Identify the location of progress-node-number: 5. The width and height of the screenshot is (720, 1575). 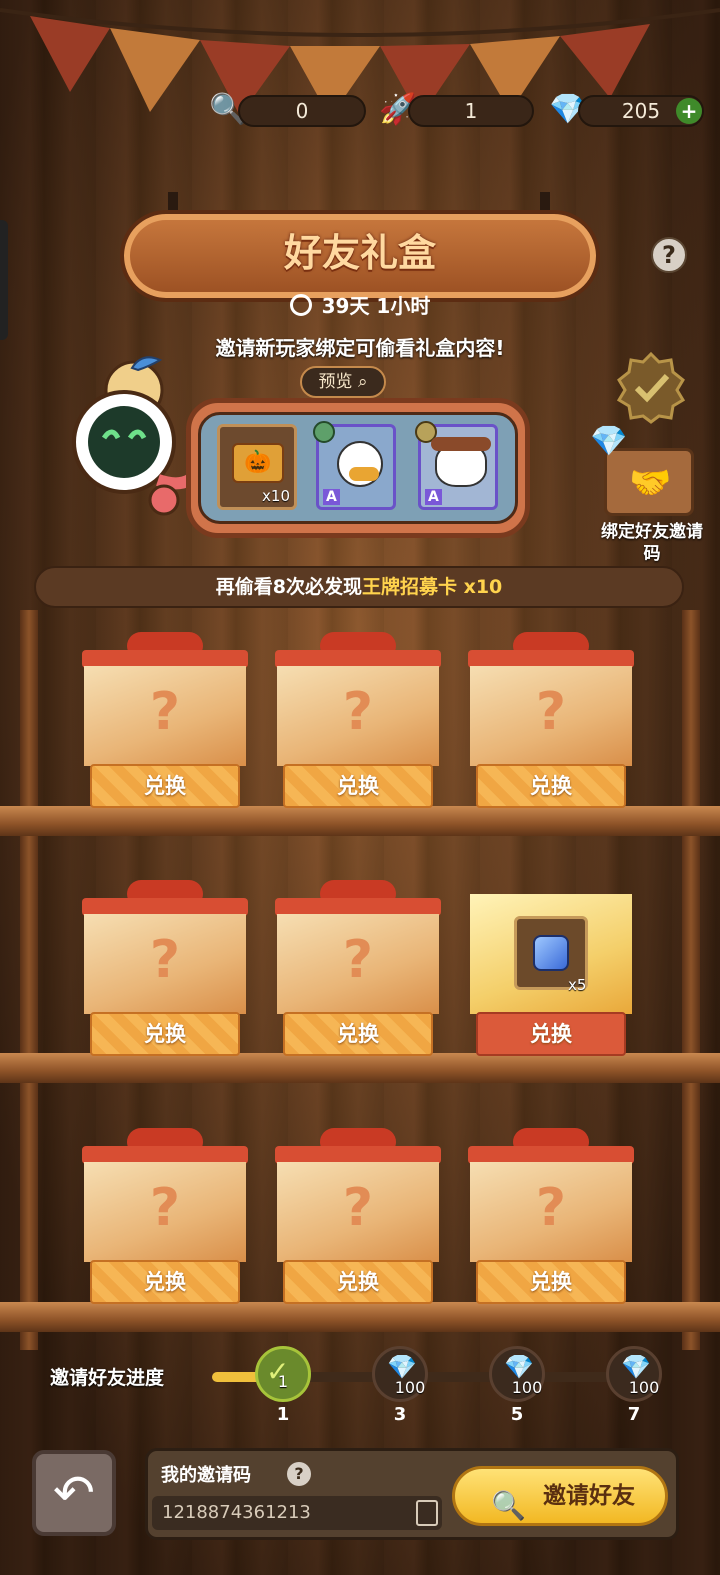
(517, 1414).